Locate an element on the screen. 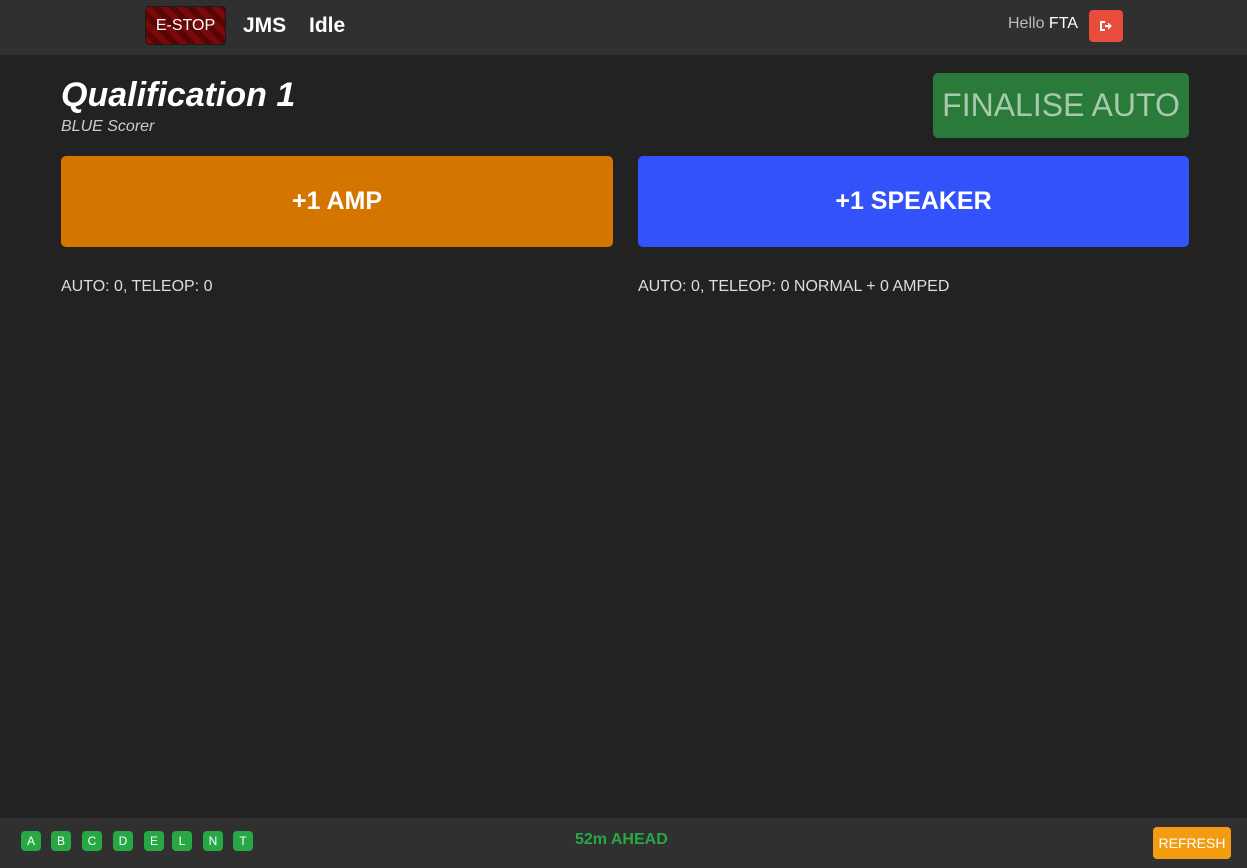 The height and width of the screenshot is (868, 1247). top-navbar: E-STOP JMS Idle Hello FTA is located at coordinates (623, 27).